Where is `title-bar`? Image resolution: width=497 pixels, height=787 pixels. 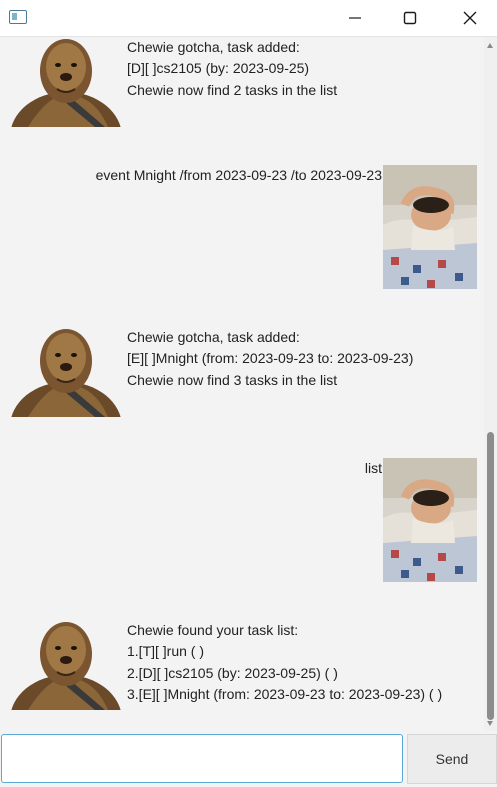
title-bar is located at coordinates (248, 18).